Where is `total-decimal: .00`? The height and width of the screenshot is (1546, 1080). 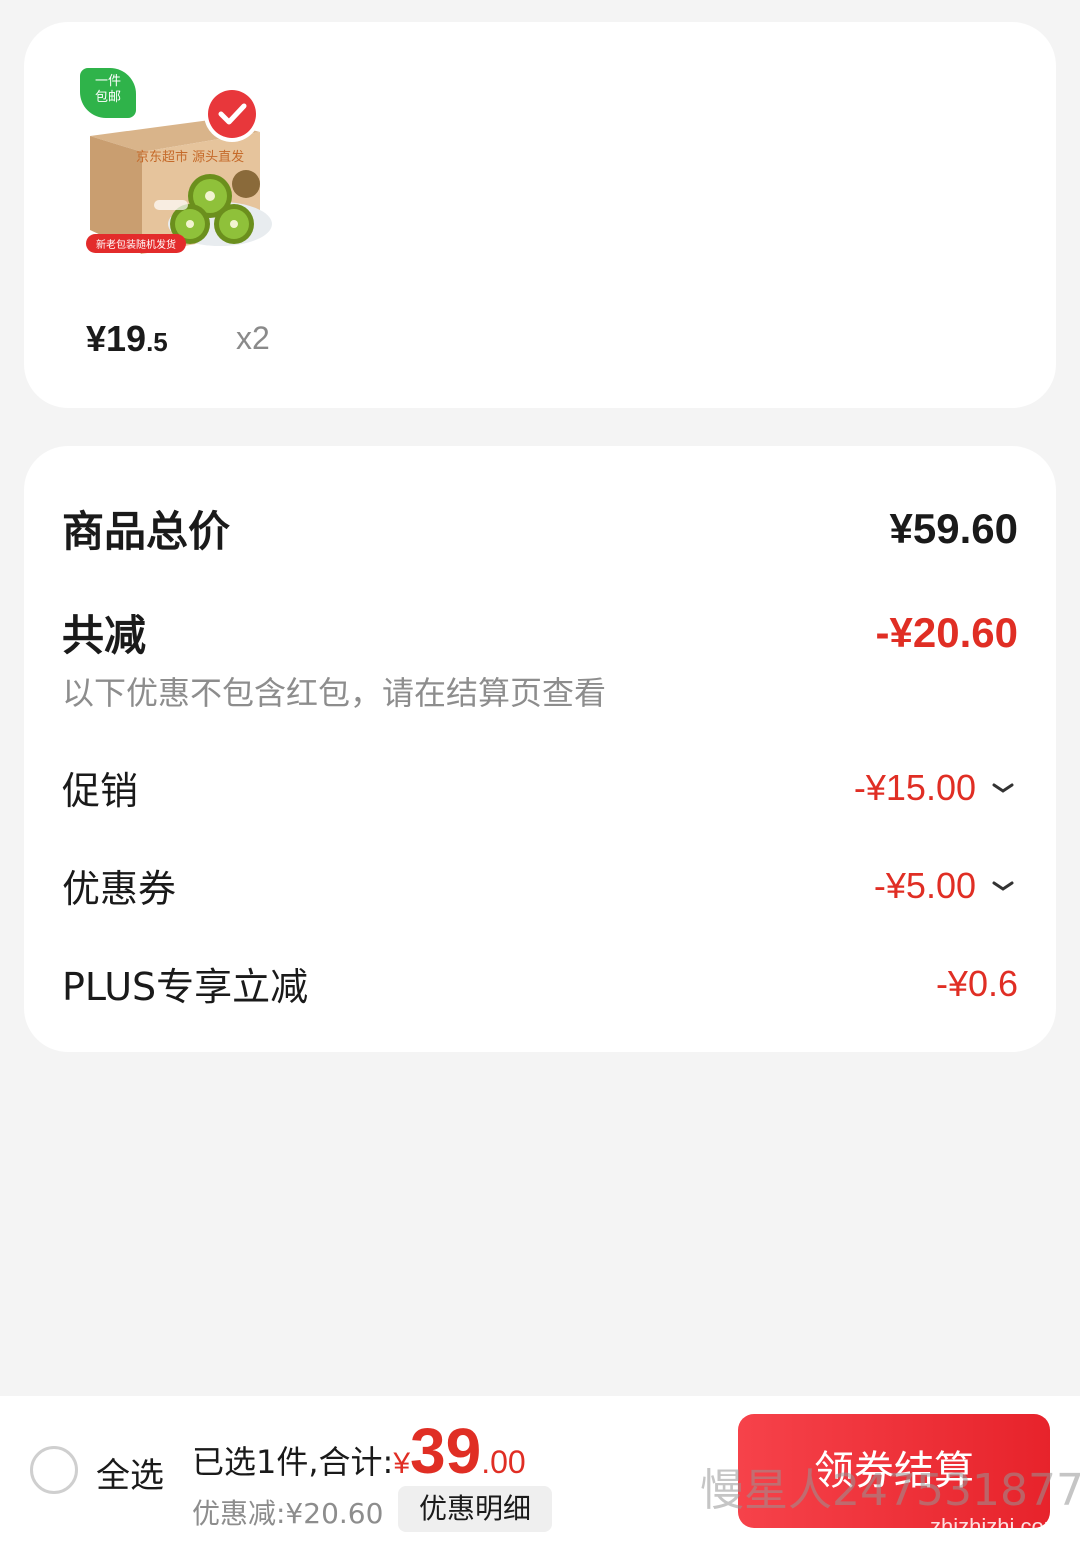
total-decimal: .00 is located at coordinates (503, 1462).